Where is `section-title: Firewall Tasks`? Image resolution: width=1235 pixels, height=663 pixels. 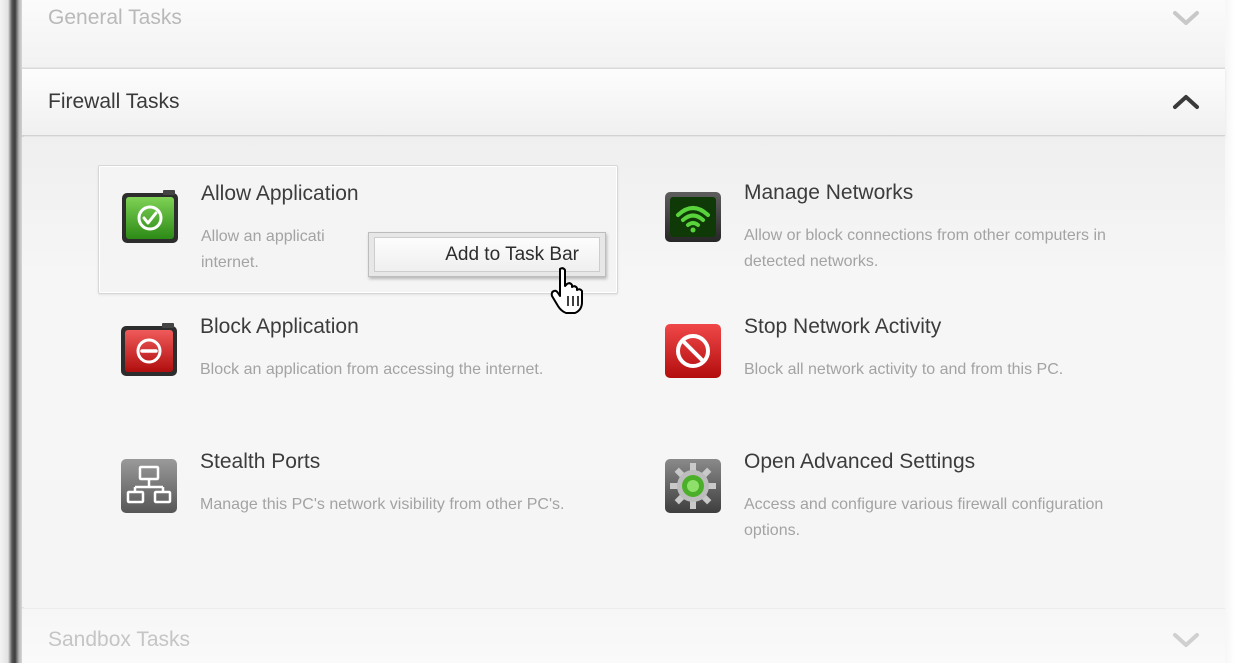 section-title: Firewall Tasks is located at coordinates (114, 101).